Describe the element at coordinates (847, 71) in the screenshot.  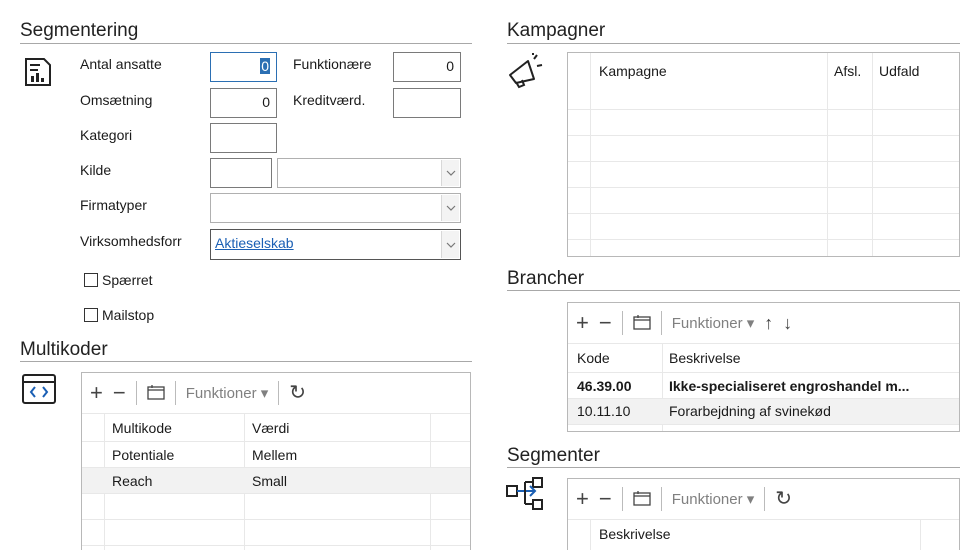
I see `column-header-afsl: Afsl.` at that location.